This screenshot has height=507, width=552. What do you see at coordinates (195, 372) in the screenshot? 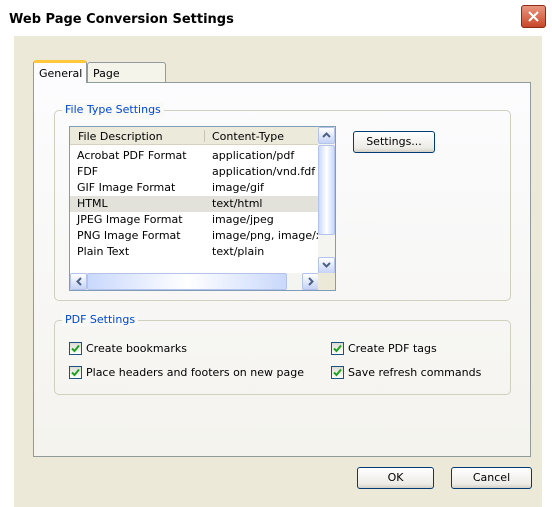
I see `checkbox-label: Place headers and footers on new page` at bounding box center [195, 372].